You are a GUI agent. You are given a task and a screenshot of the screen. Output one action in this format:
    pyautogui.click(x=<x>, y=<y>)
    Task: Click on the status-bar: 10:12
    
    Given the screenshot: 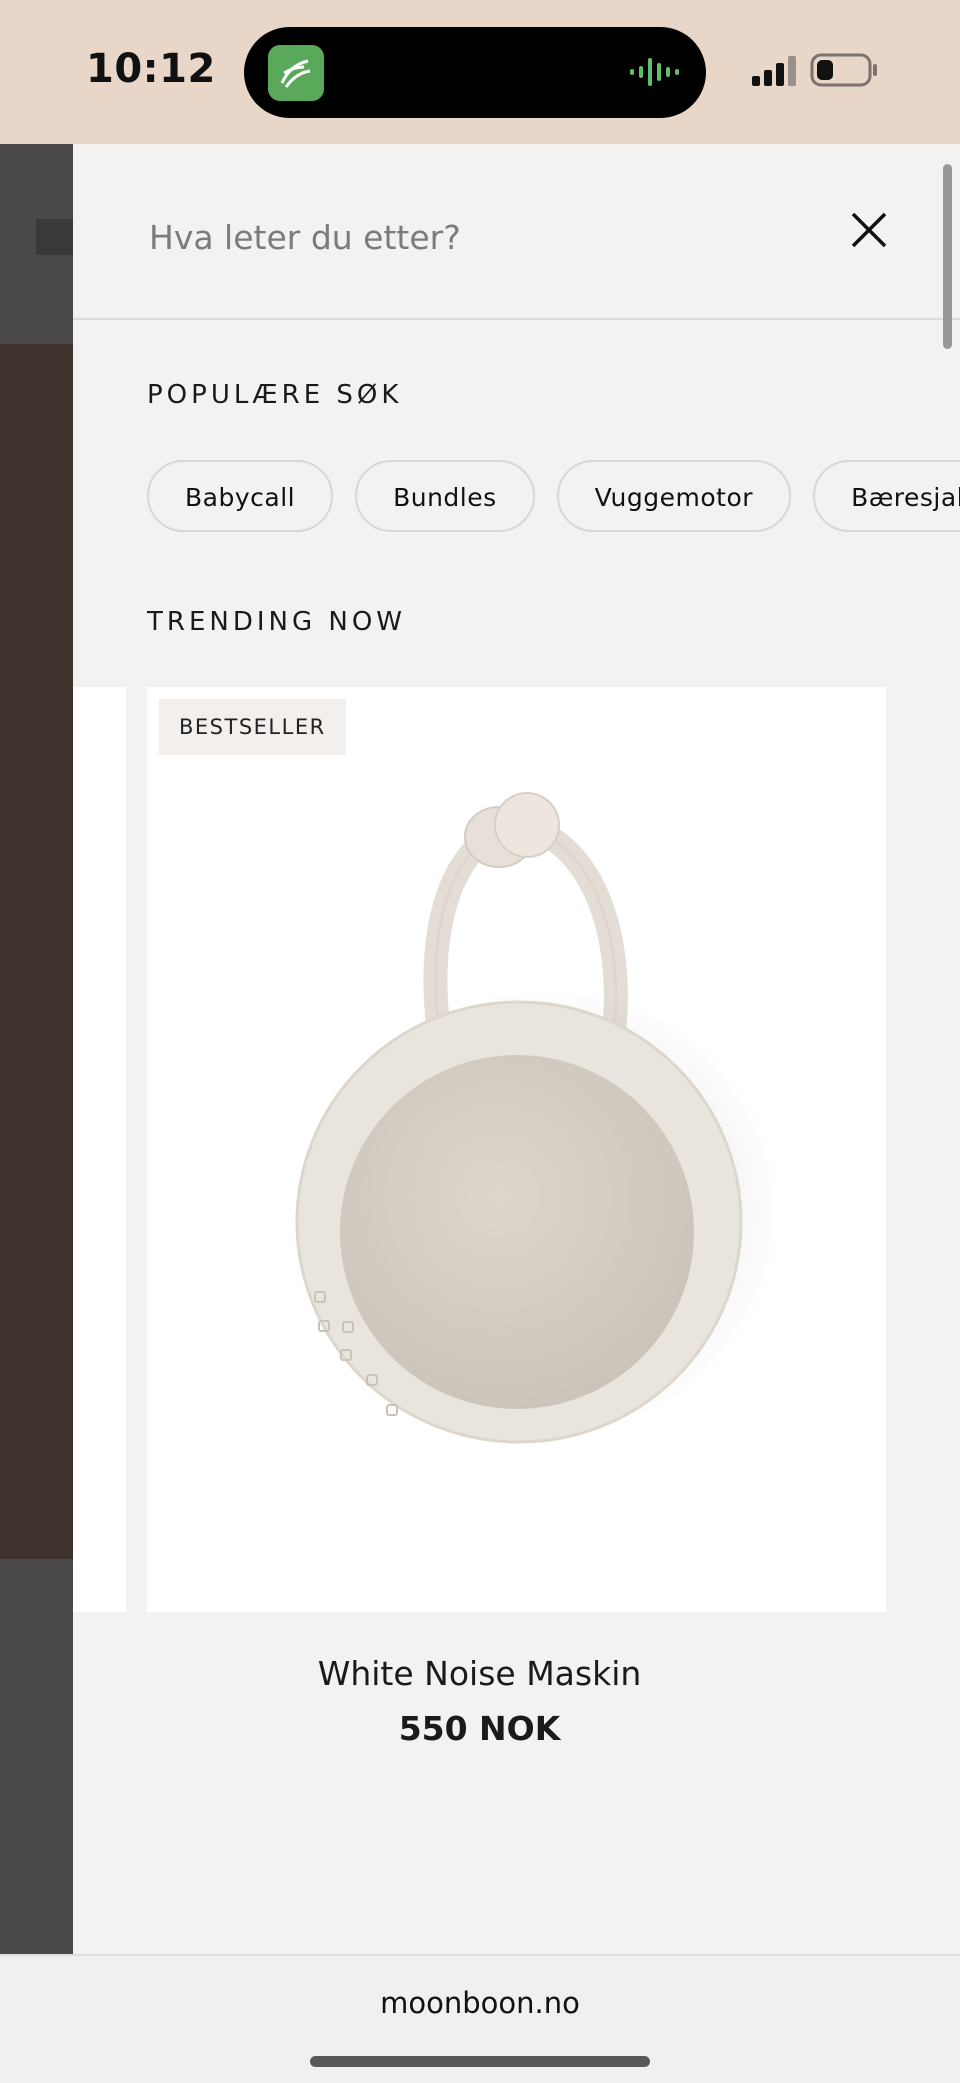 What is the action you would take?
    pyautogui.click(x=480, y=72)
    